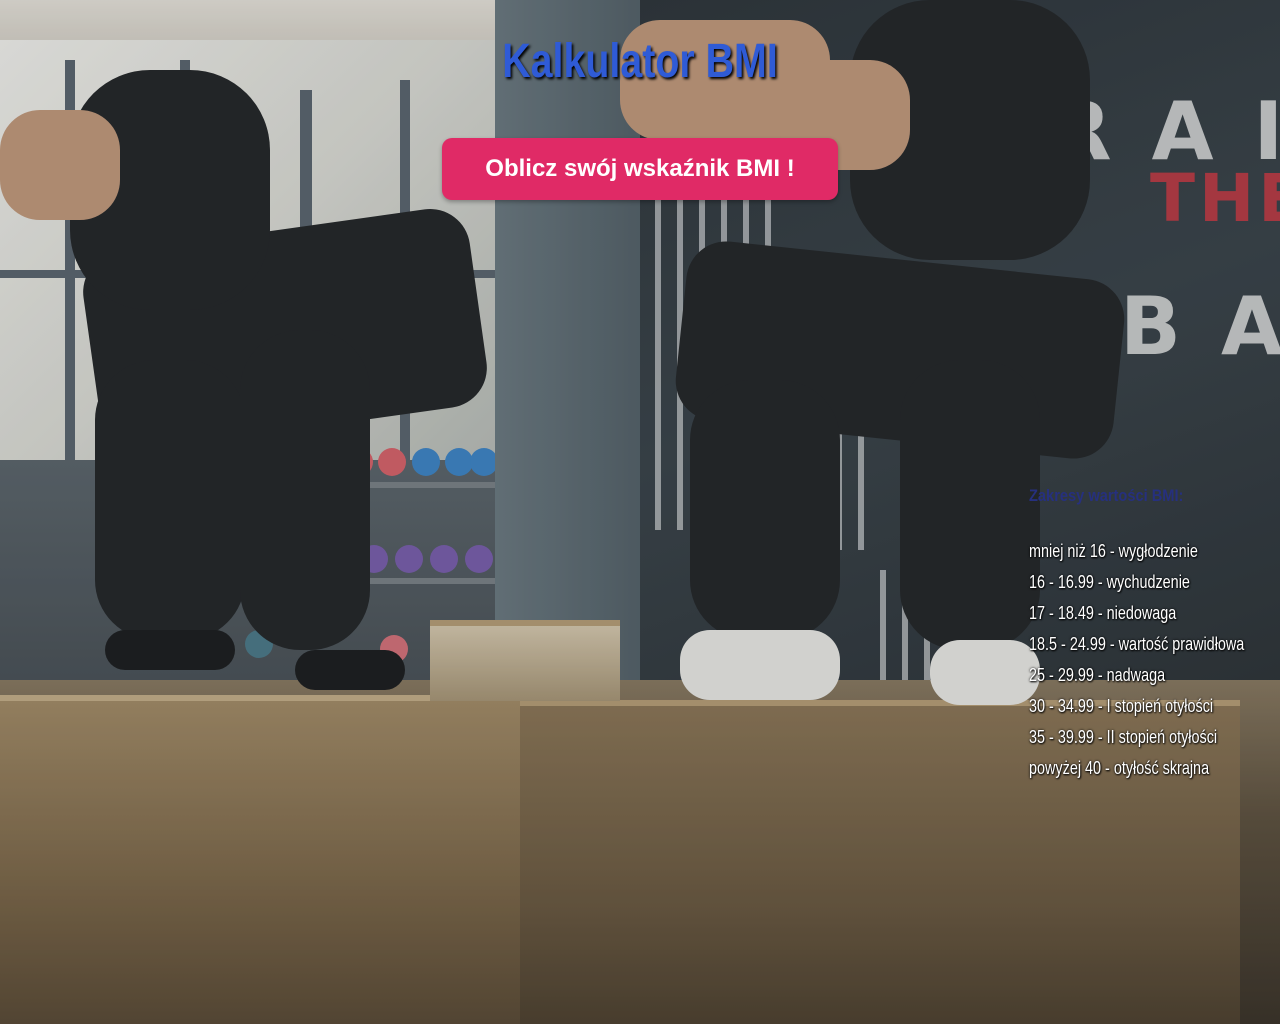 This screenshot has width=1280, height=1024. I want to click on list-item: 16 - 16.99 - wychudzenie, so click(1109, 582).